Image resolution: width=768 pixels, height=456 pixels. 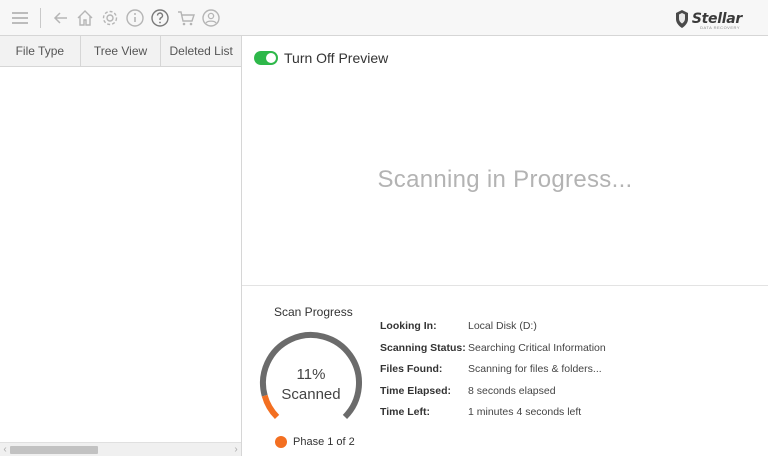 I want to click on tab-deleted-list: Deleted List, so click(x=201, y=51).